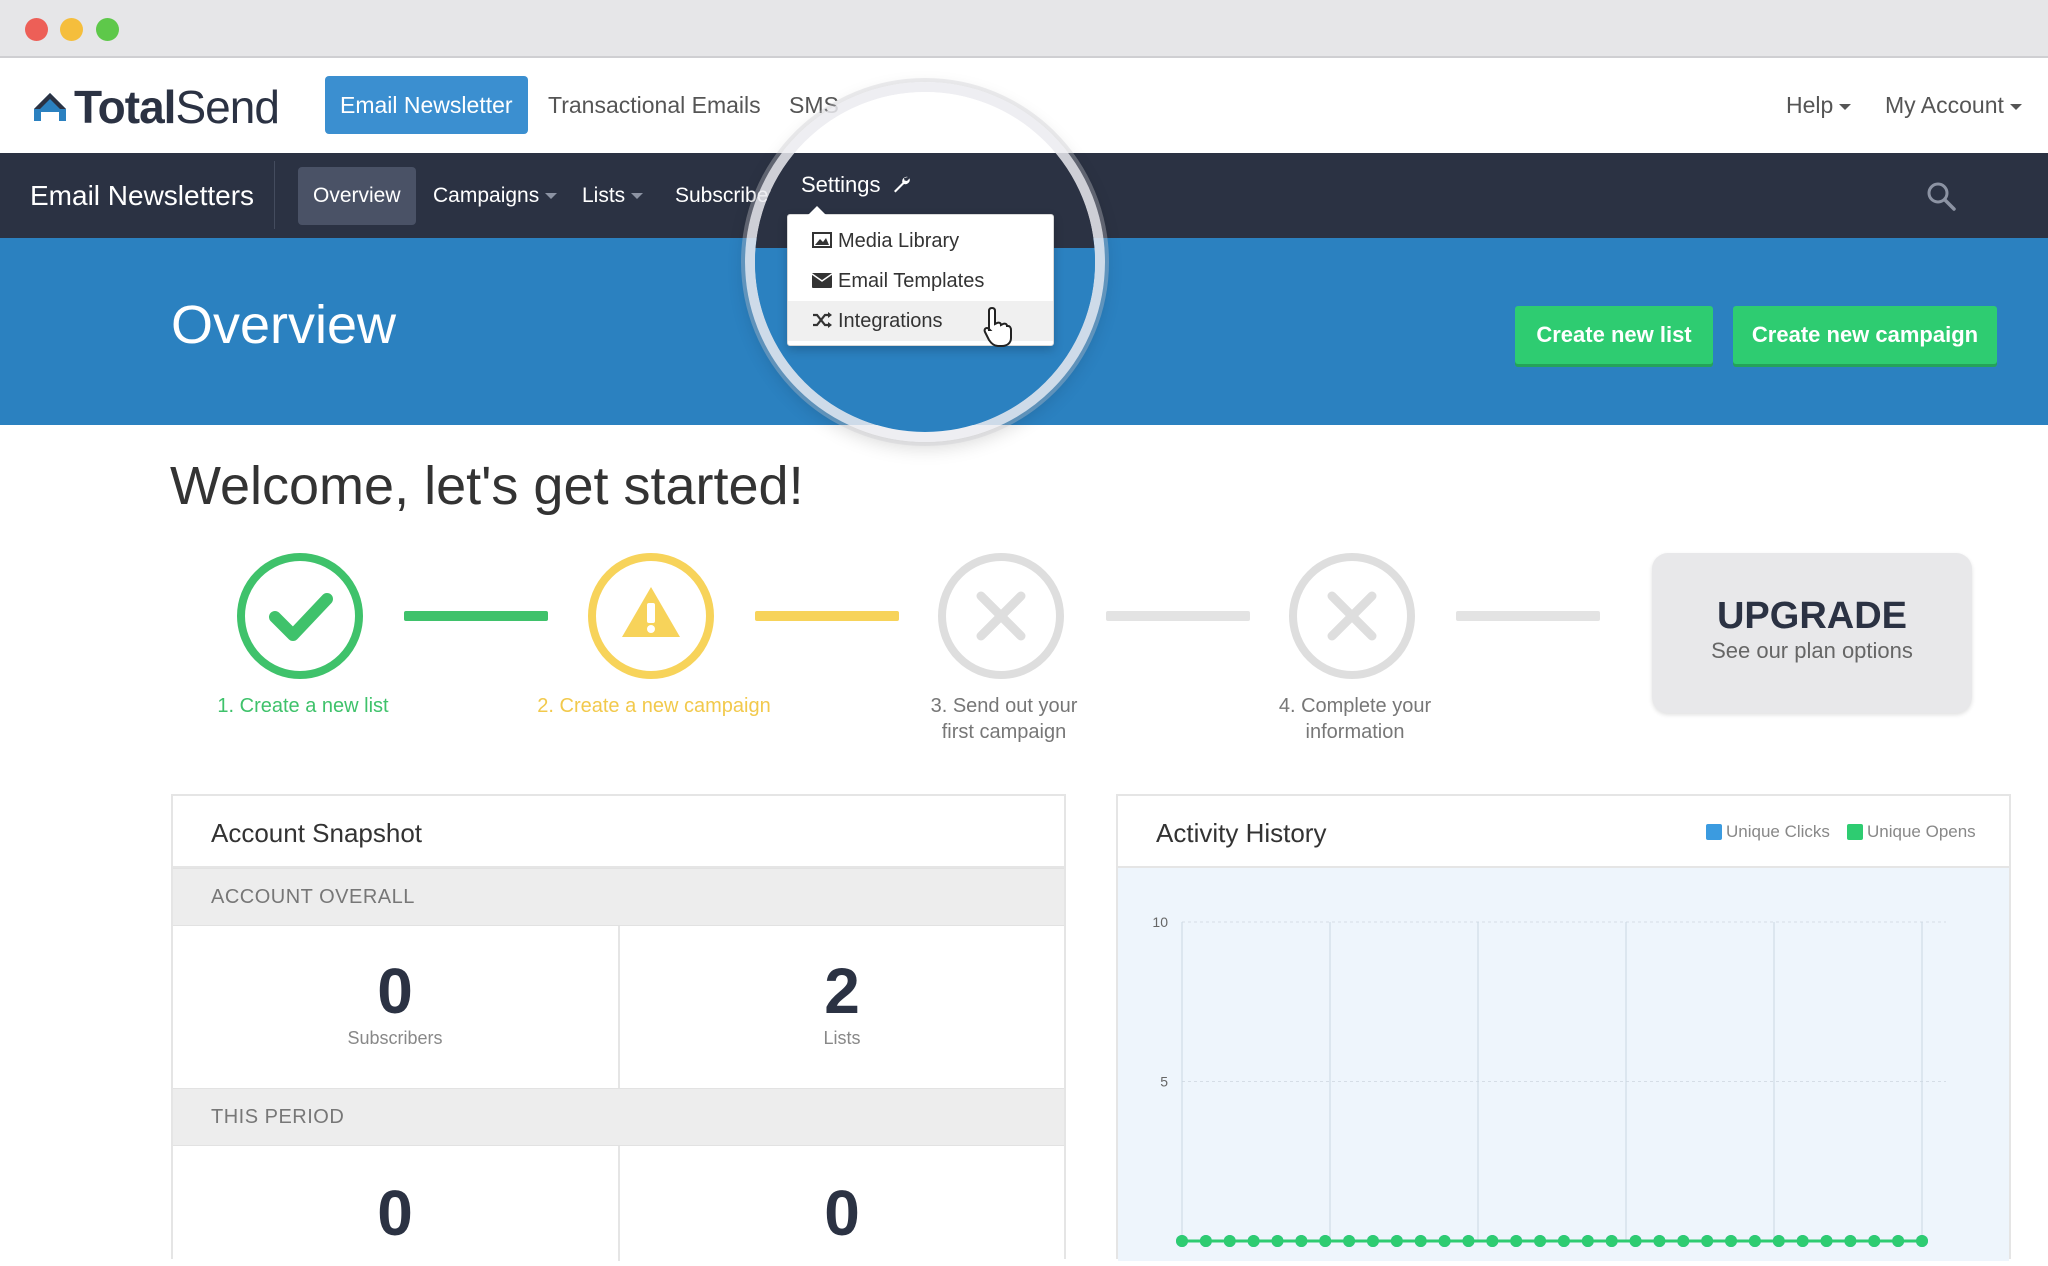  I want to click on section-title: Email Newsletters, so click(142, 195).